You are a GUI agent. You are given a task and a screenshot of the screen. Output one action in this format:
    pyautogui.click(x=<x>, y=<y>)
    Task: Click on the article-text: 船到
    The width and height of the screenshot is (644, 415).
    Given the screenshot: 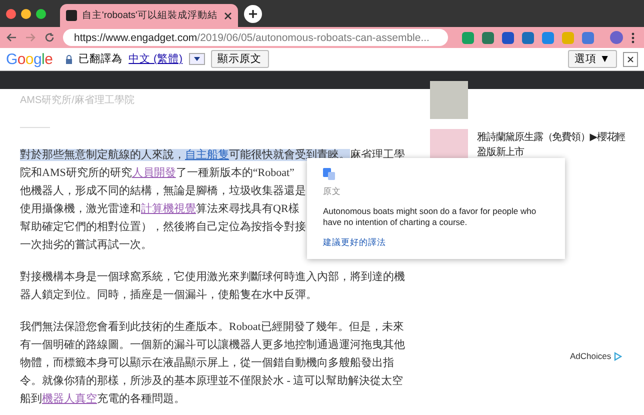 What is the action you would take?
    pyautogui.click(x=31, y=399)
    